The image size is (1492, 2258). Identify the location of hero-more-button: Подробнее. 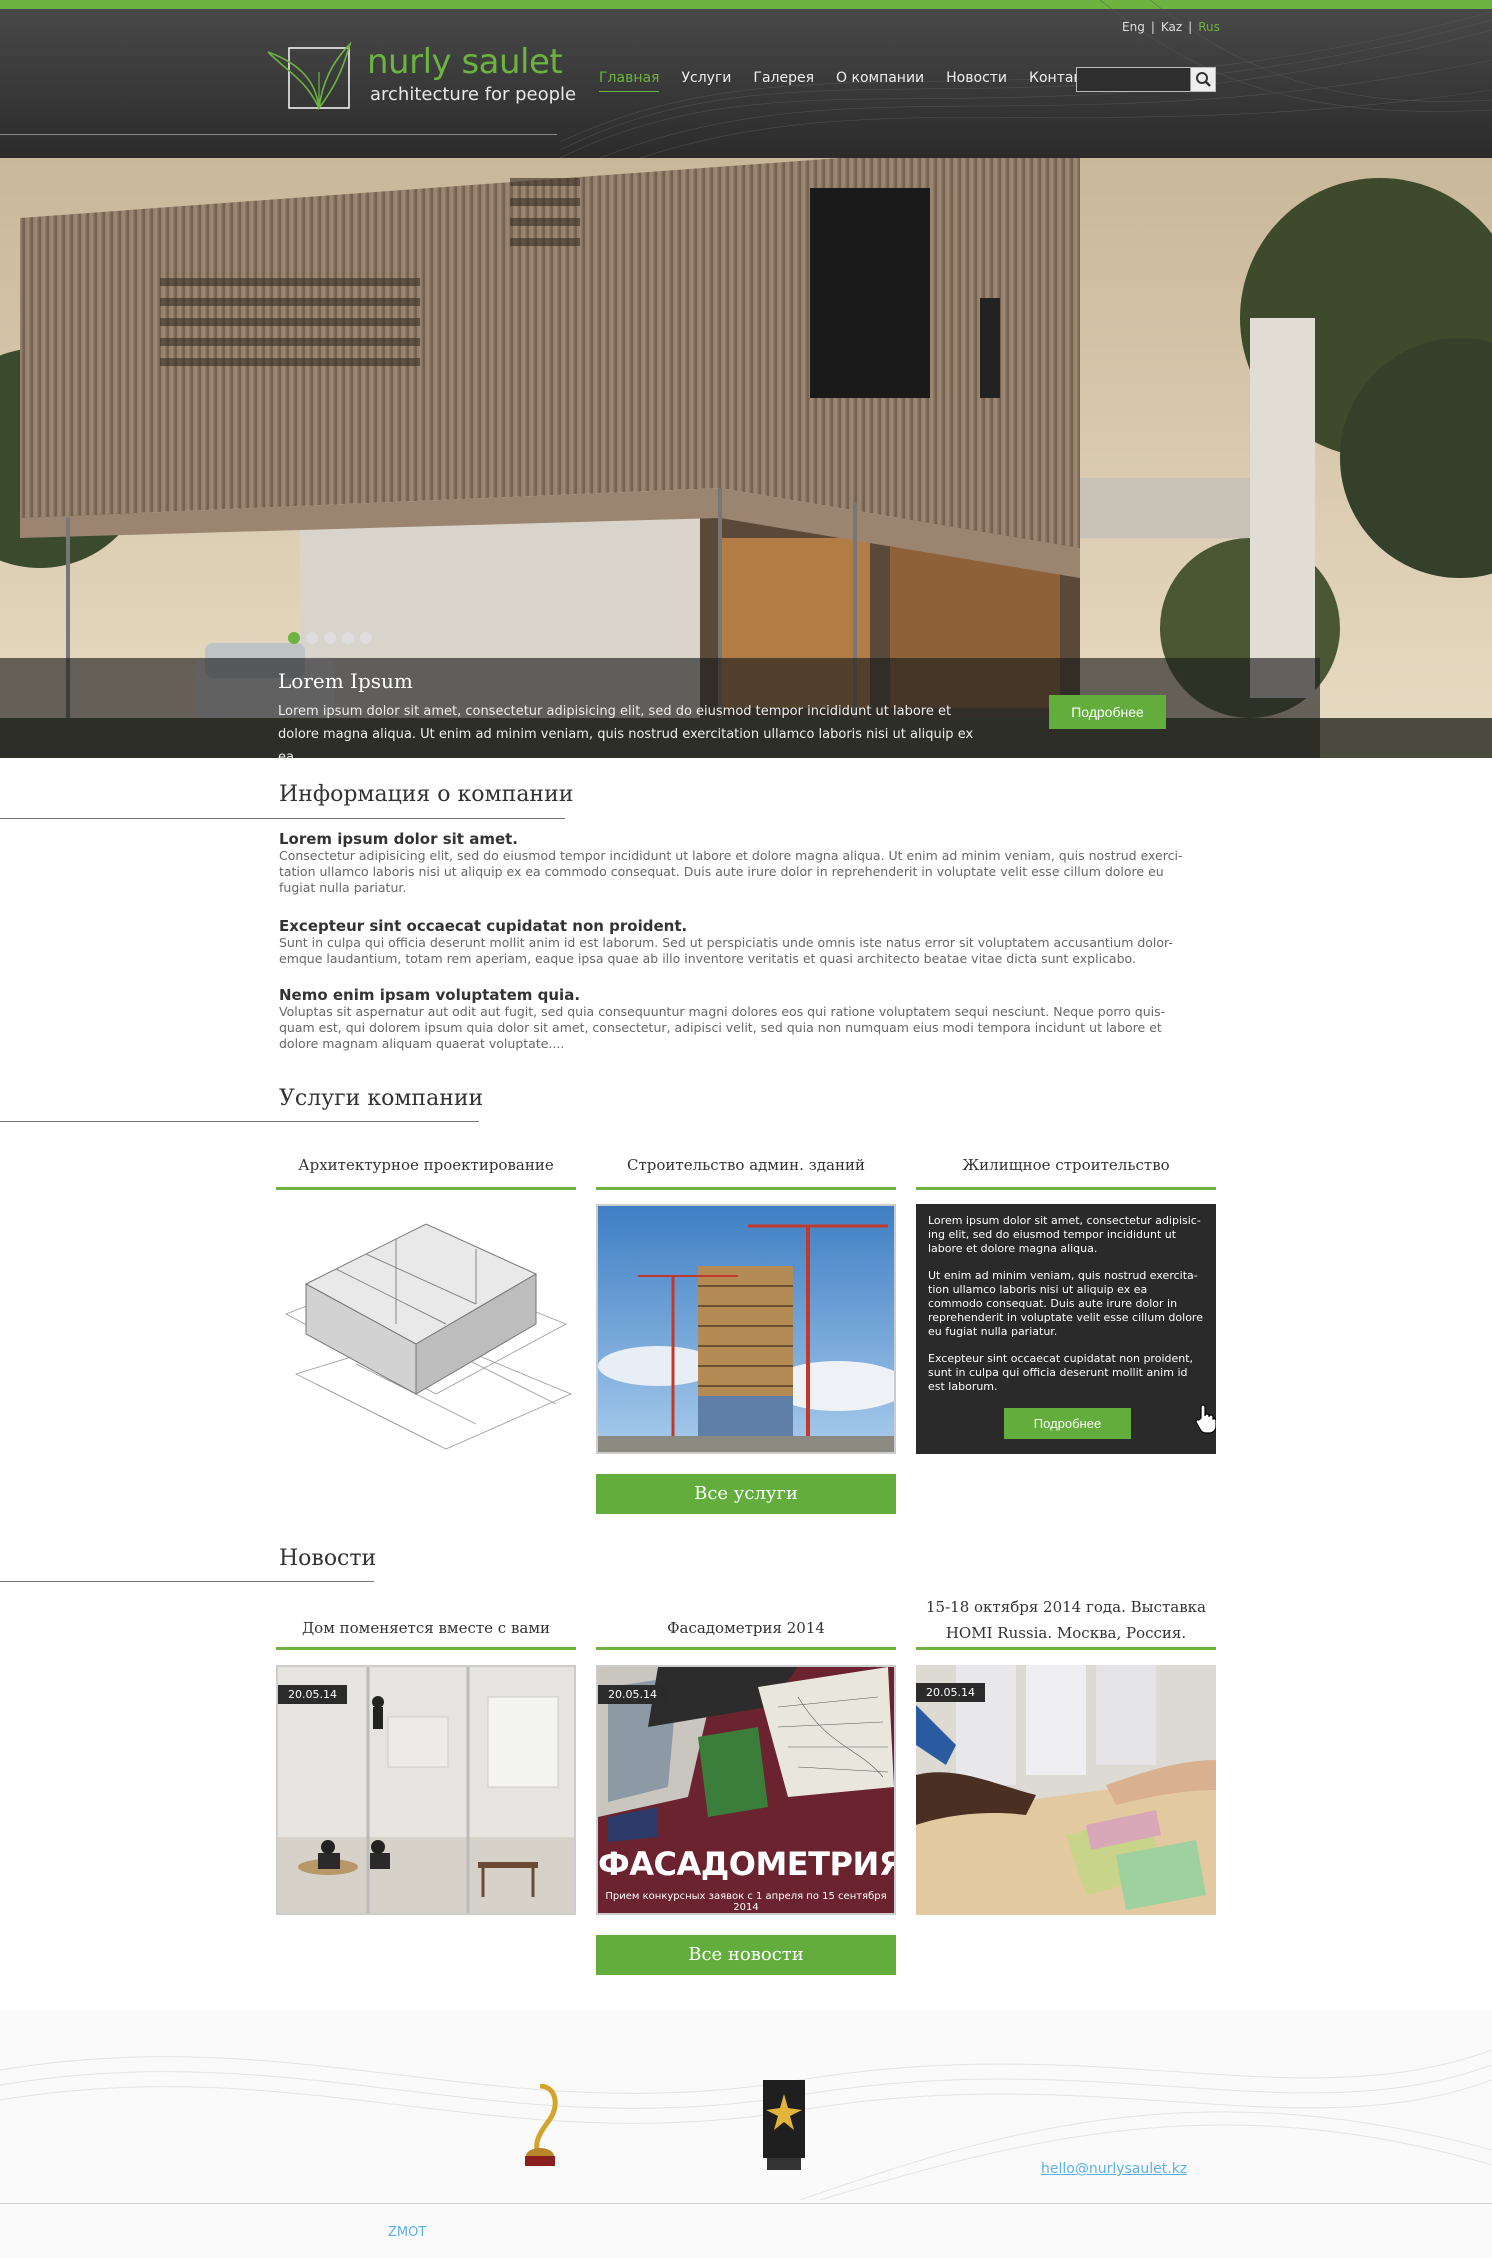
(1107, 712).